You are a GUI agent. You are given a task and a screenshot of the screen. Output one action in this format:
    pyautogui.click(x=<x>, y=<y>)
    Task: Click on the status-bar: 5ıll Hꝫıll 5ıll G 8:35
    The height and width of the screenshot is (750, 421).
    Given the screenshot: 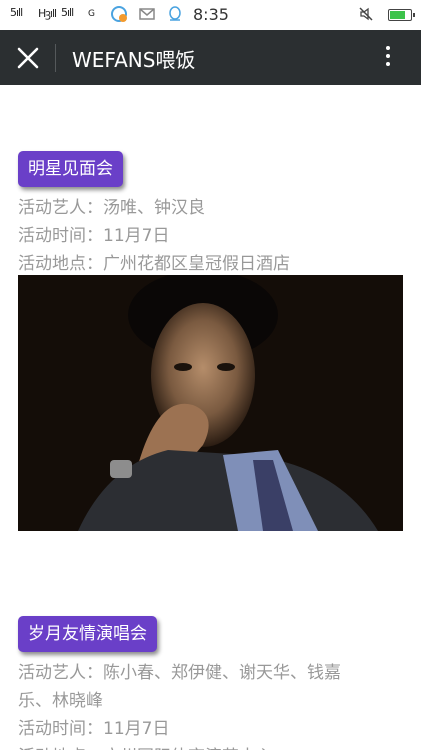 What is the action you would take?
    pyautogui.click(x=210, y=15)
    